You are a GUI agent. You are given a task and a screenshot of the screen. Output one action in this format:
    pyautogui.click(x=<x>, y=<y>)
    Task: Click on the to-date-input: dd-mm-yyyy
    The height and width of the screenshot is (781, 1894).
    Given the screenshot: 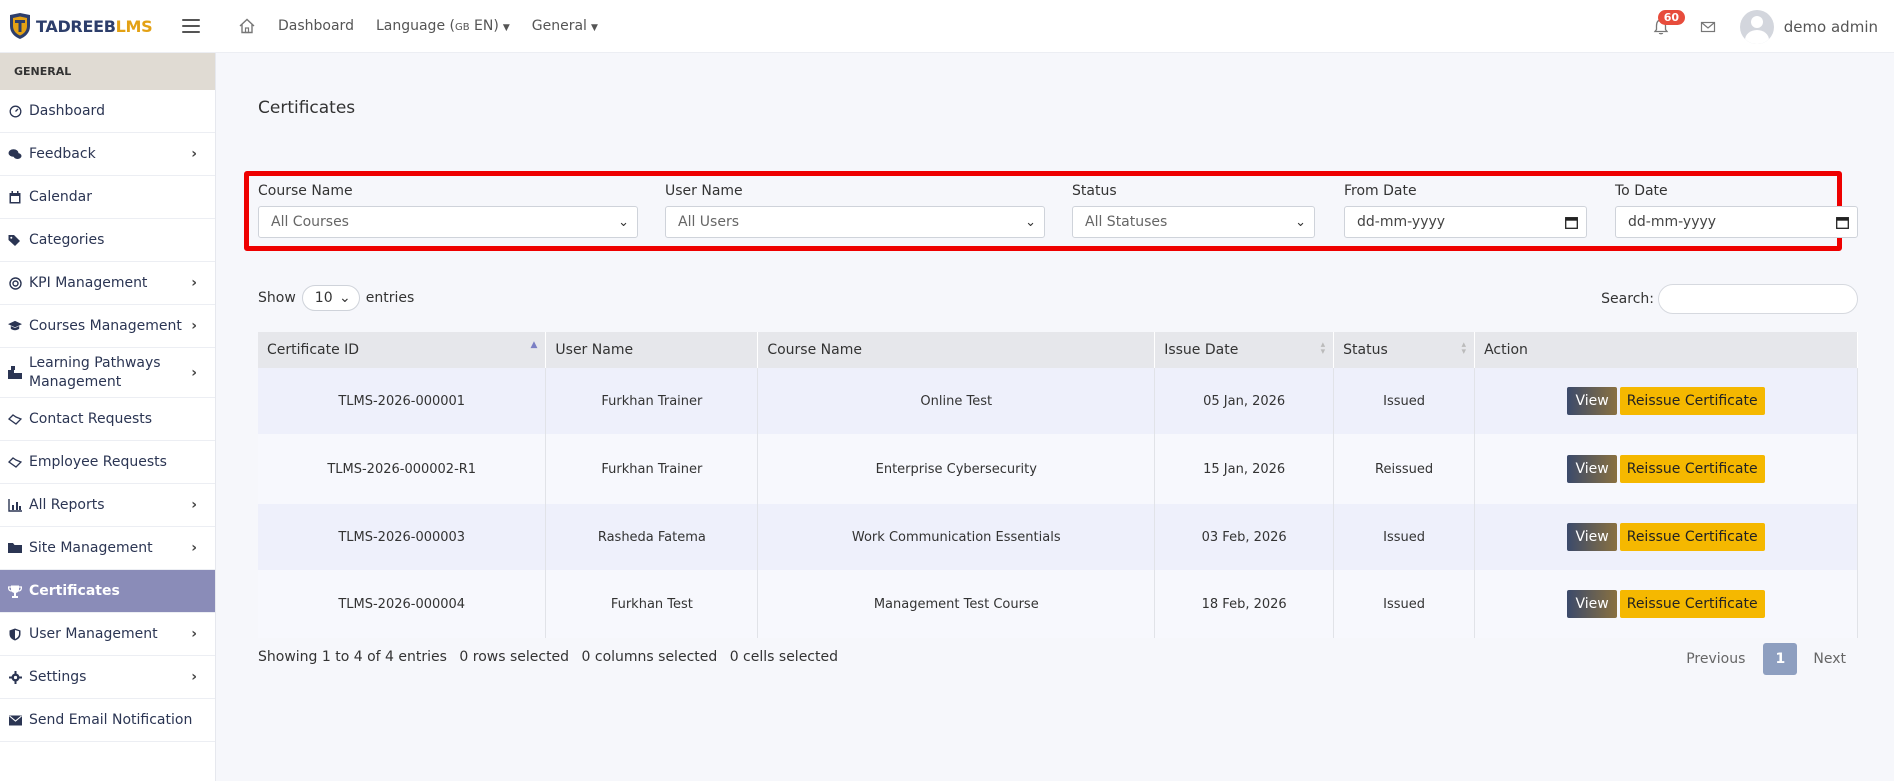 What is the action you would take?
    pyautogui.click(x=1736, y=222)
    